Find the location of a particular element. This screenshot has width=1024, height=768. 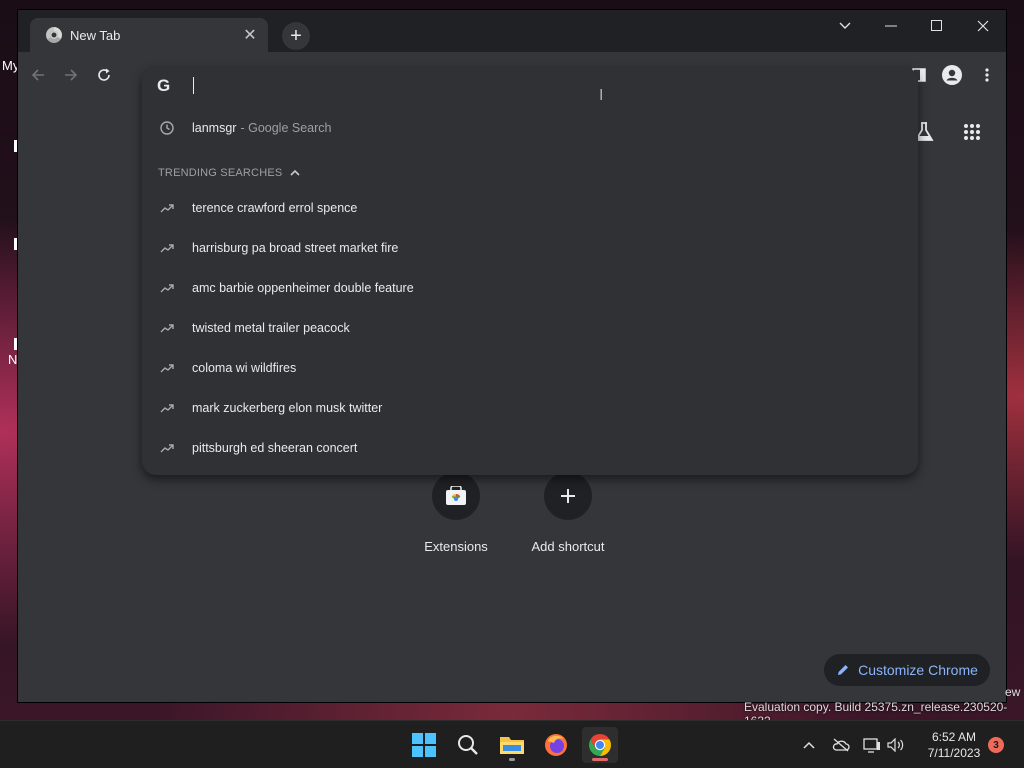

trending-suggestion: coloma wi wildfires is located at coordinates (530, 368).